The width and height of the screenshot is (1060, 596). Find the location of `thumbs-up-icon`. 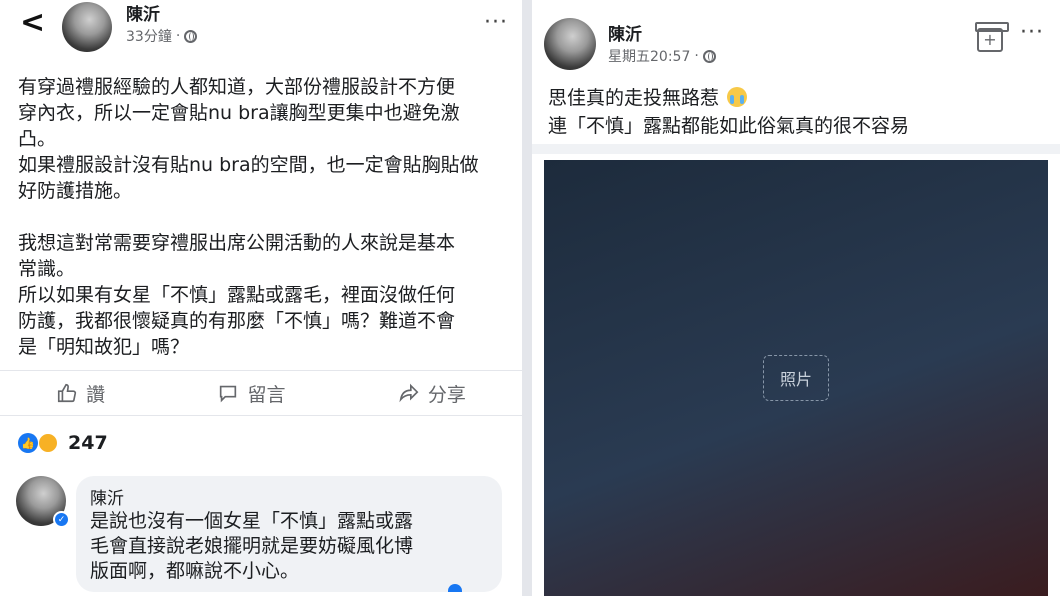

thumbs-up-icon is located at coordinates (67, 393).